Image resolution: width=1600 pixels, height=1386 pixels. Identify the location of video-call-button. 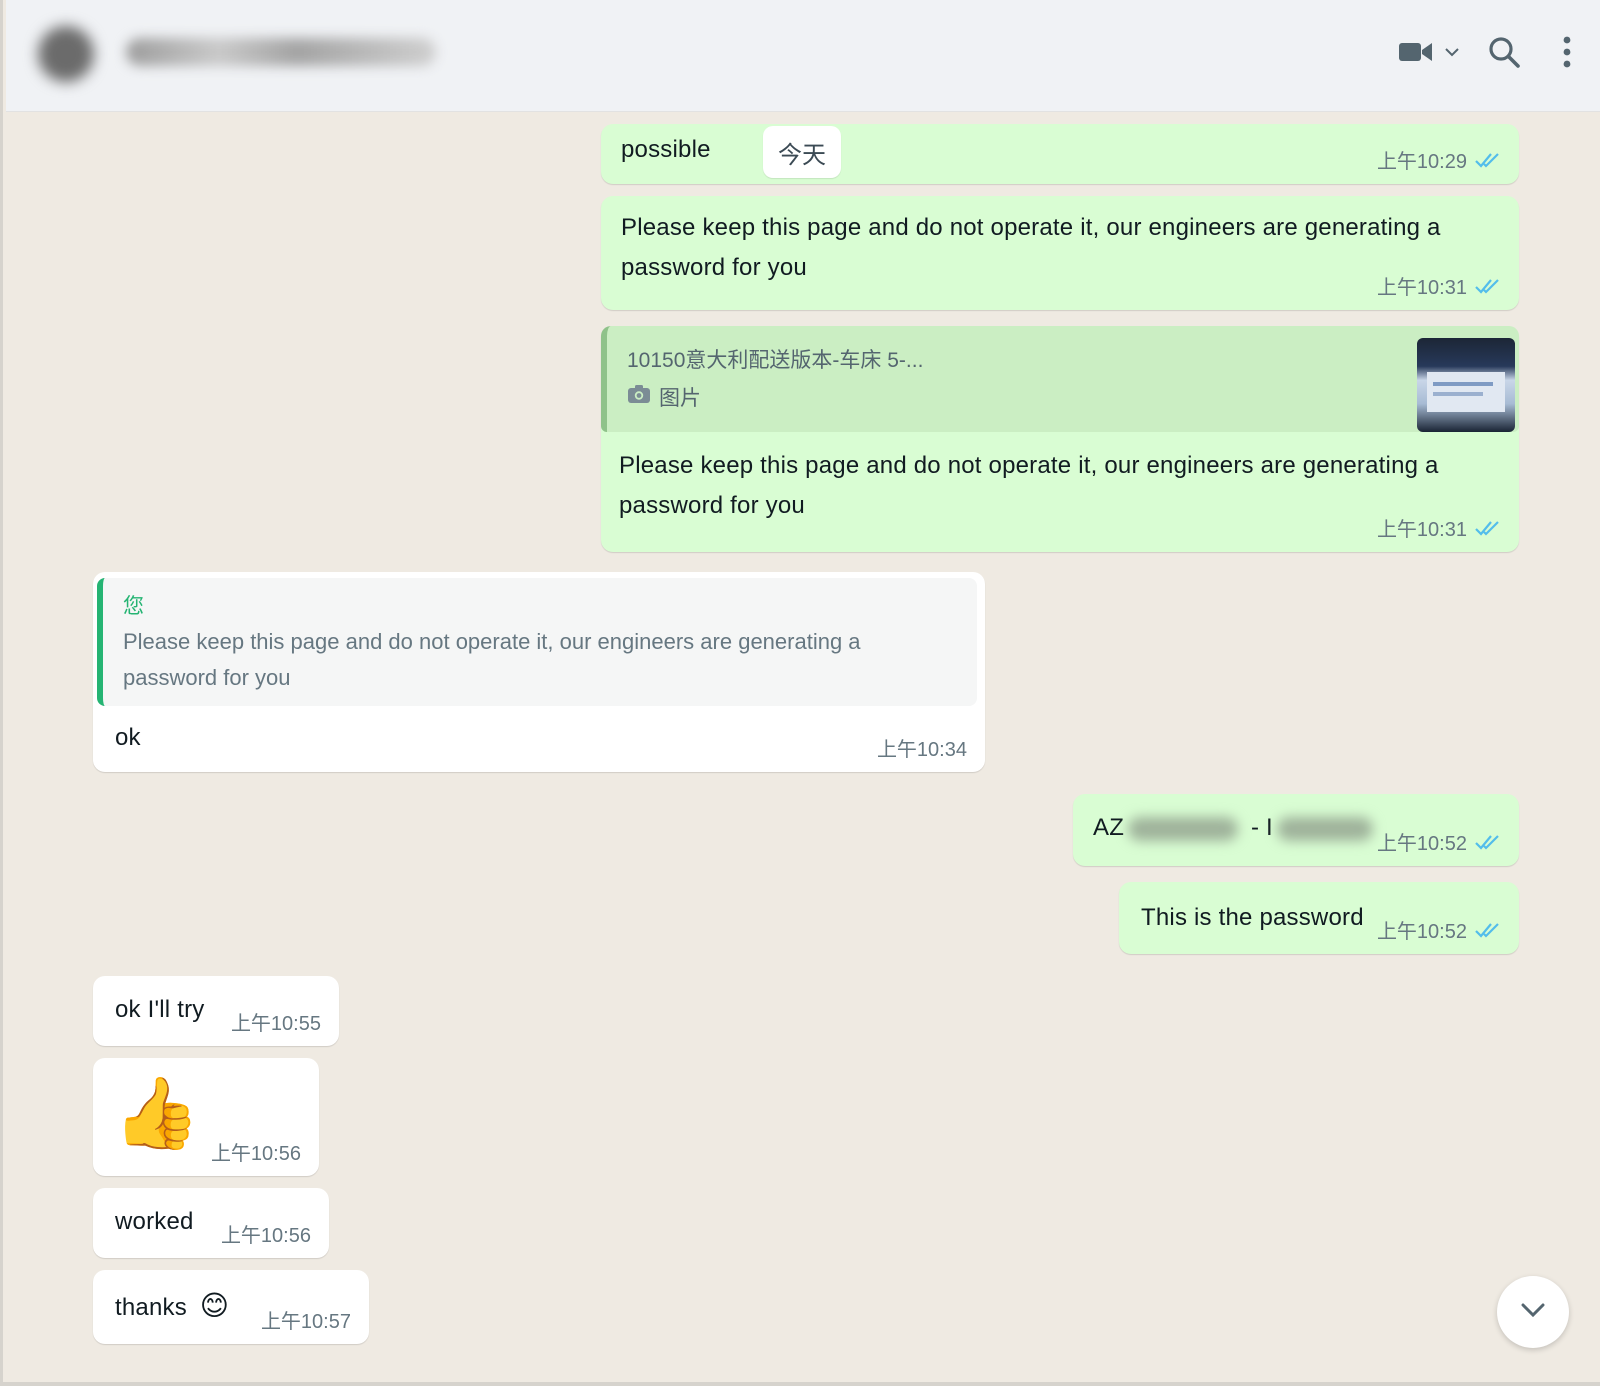
(1429, 54).